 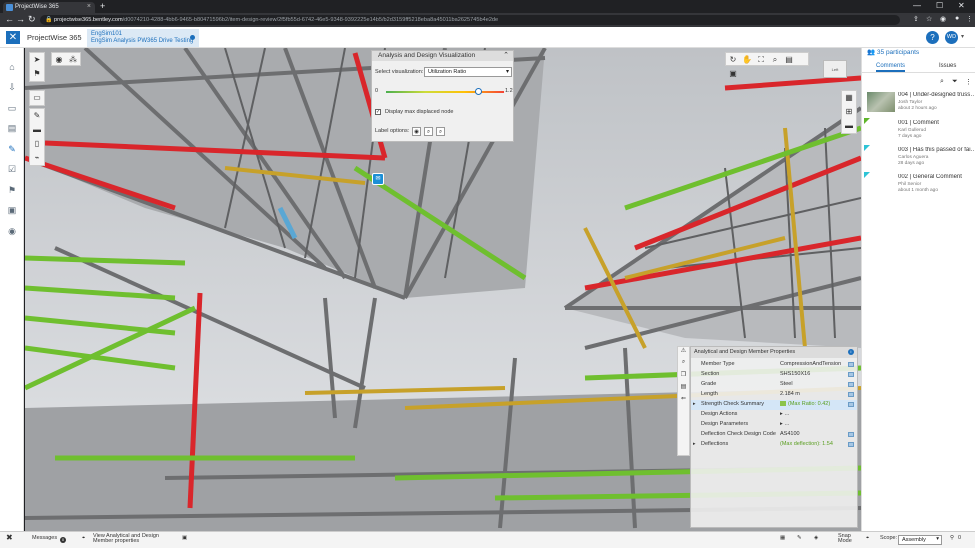 I want to click on camera-view-icon: ▬, so click(x=849, y=126).